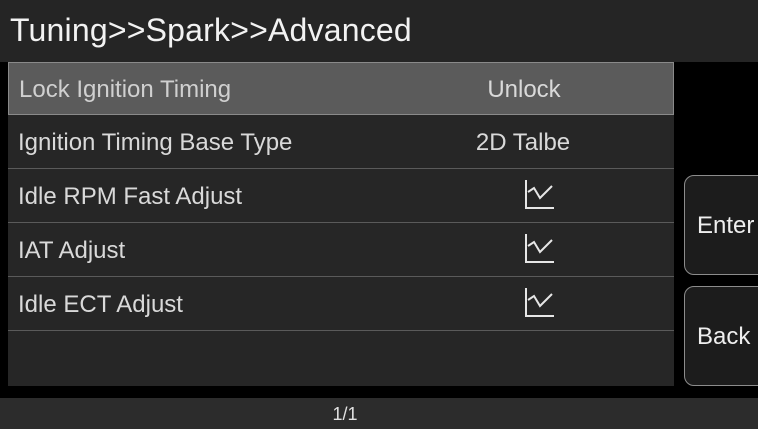 This screenshot has width=758, height=429. Describe the element at coordinates (341, 88) in the screenshot. I see `row-lock-ignition-timing: Lock Ignition Timing Unlock` at that location.